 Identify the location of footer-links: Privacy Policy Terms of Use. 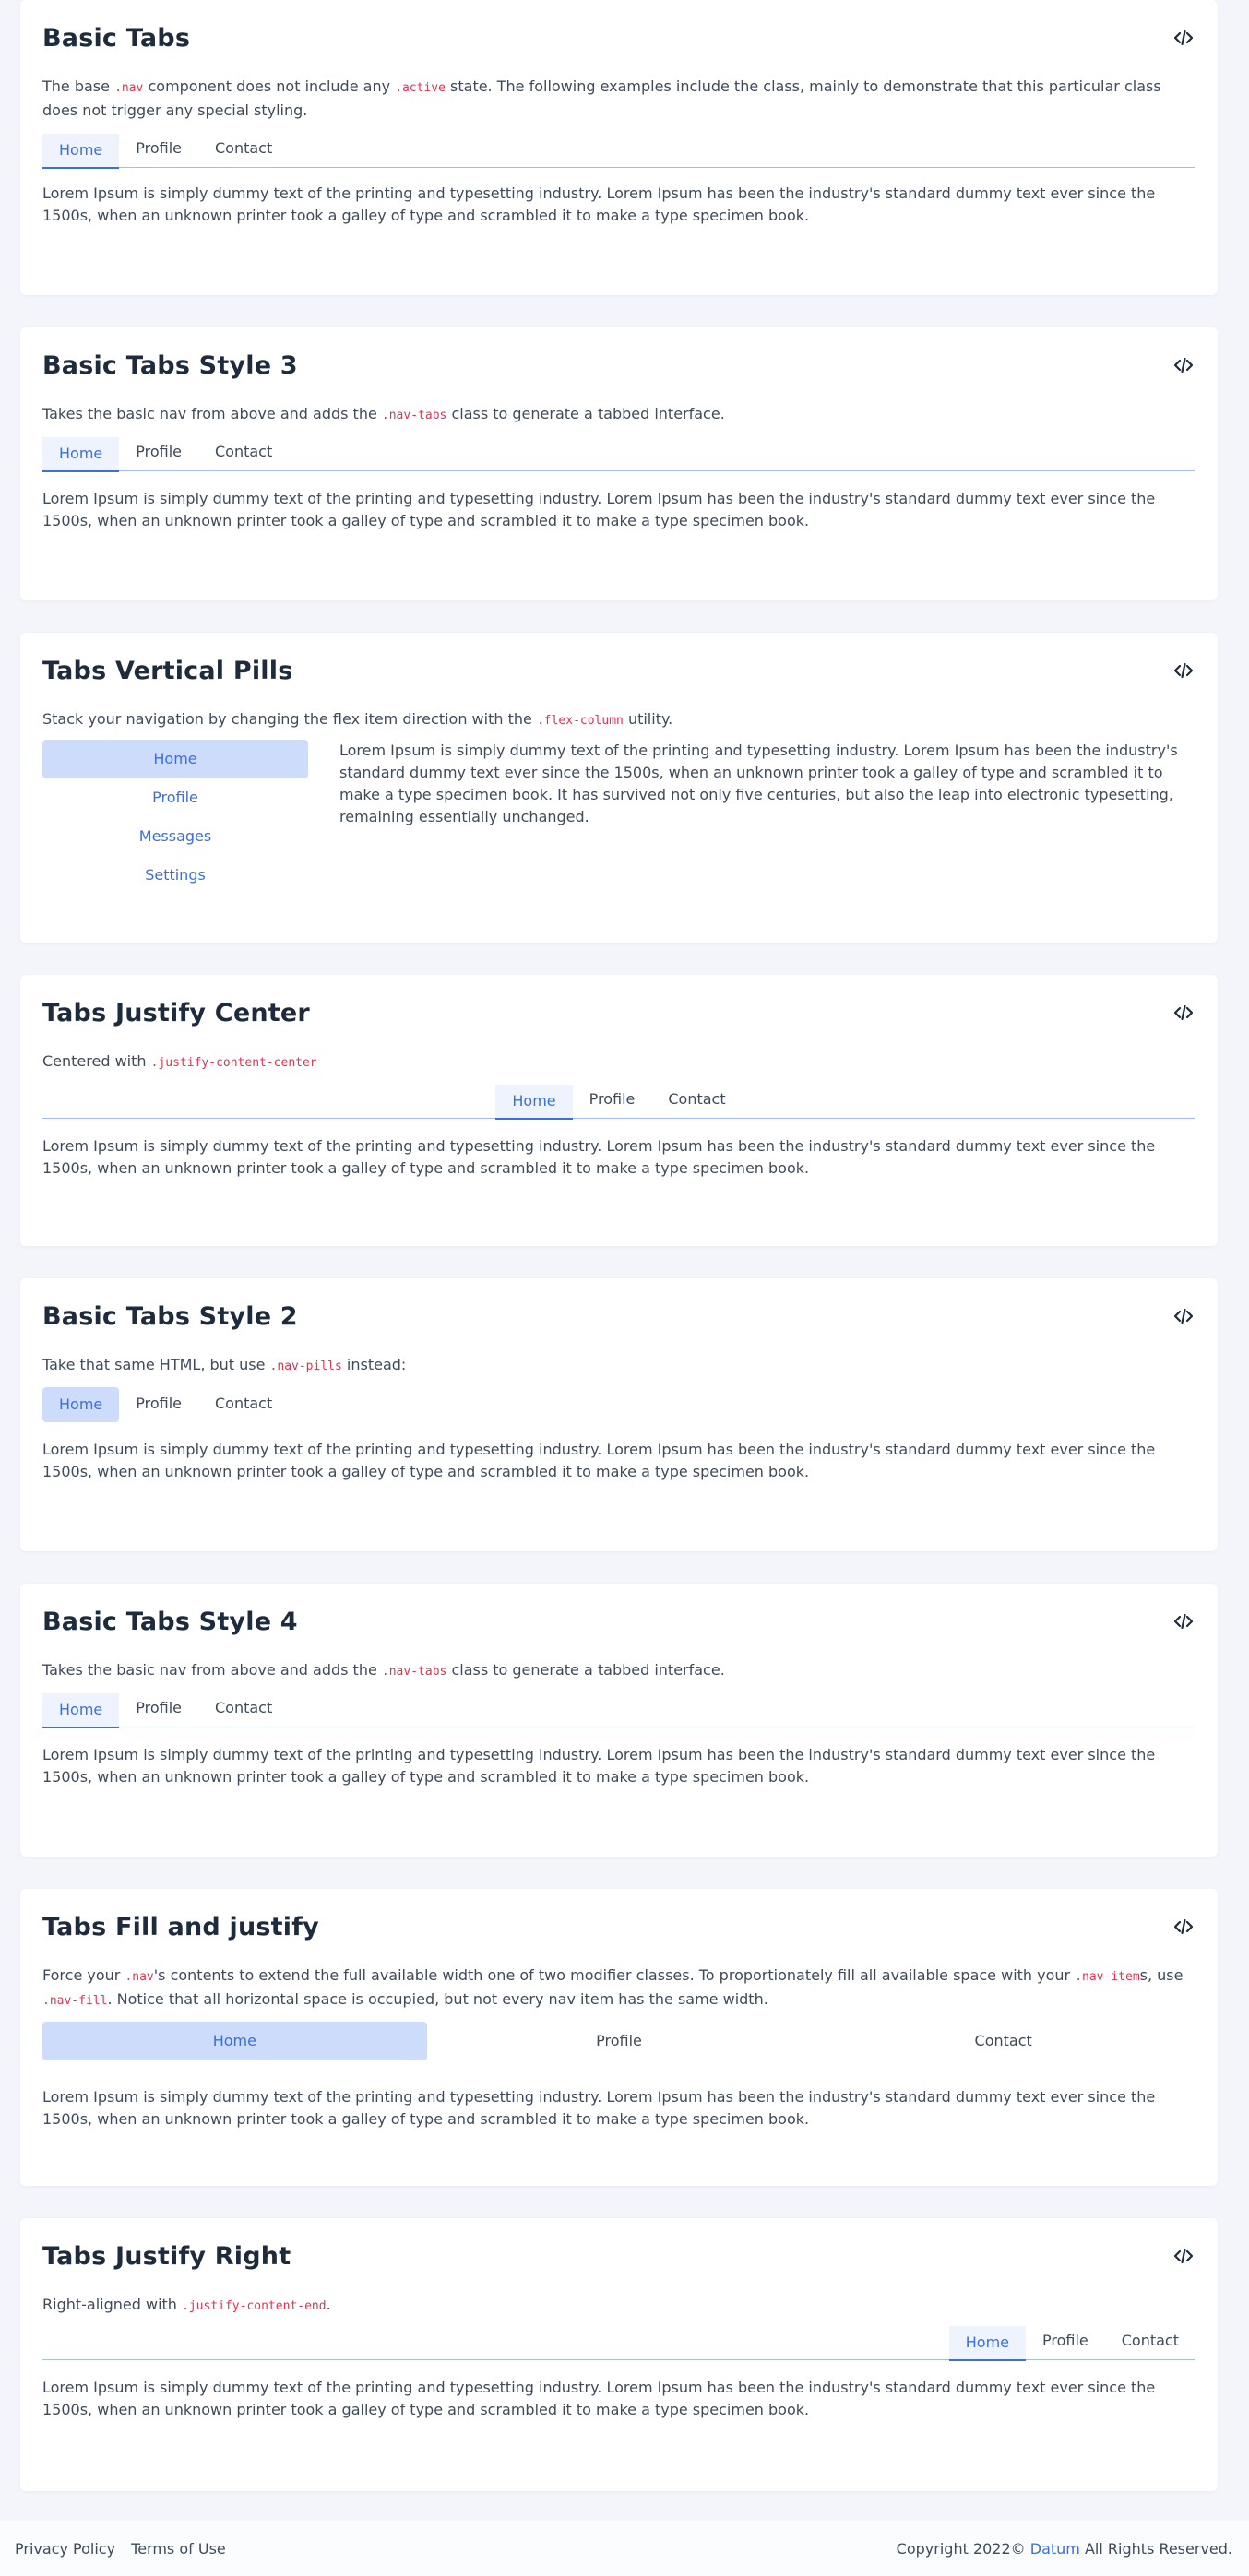
(120, 2549).